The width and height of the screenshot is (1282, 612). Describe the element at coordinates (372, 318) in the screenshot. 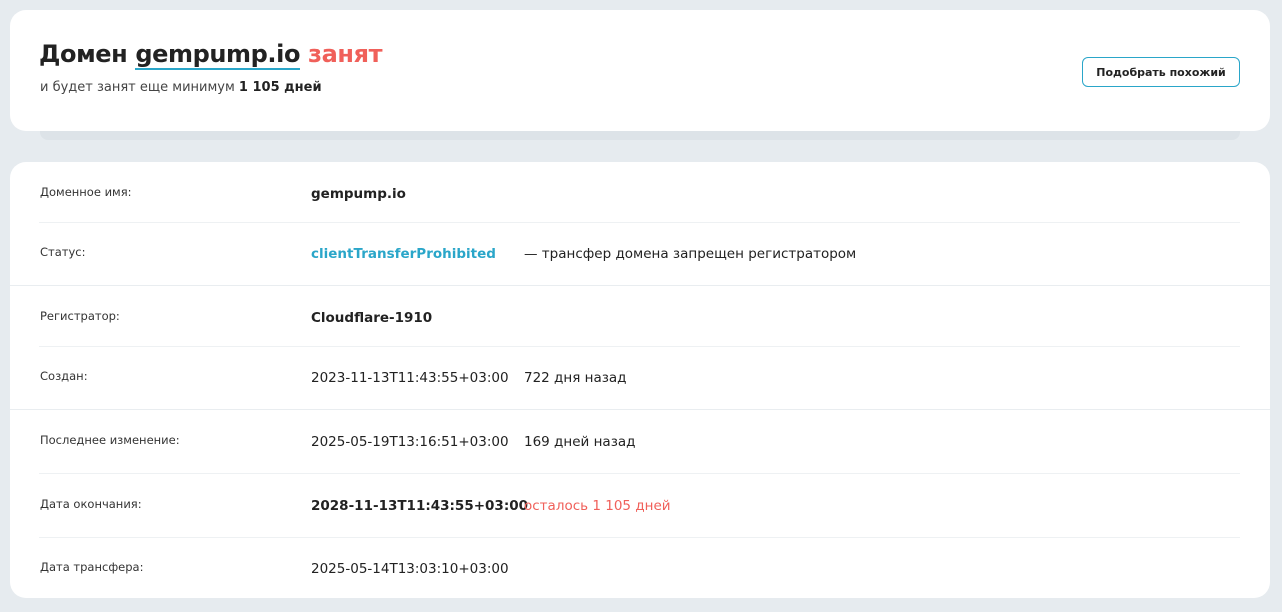

I see `registrar-value: Cloudflare-1910` at that location.